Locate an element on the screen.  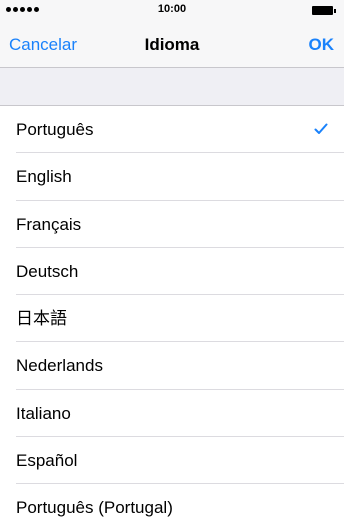
language-row: English is located at coordinates (172, 177).